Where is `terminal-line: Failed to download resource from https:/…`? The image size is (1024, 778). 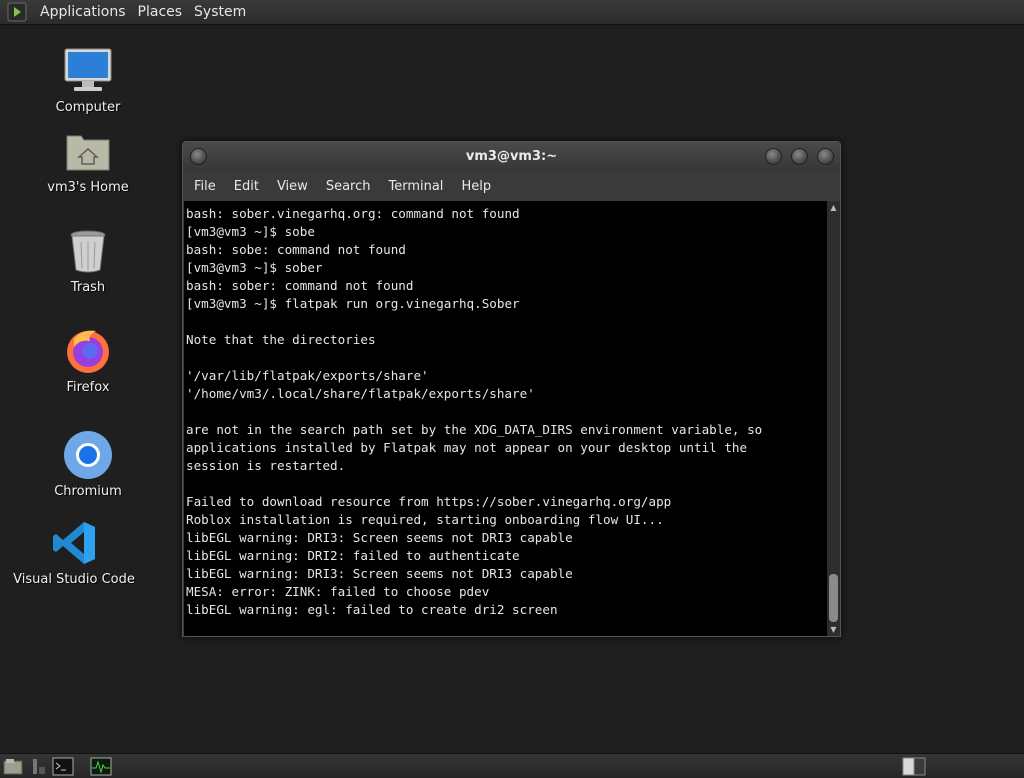
terminal-line: Failed to download resource from https:/… is located at coordinates (429, 501).